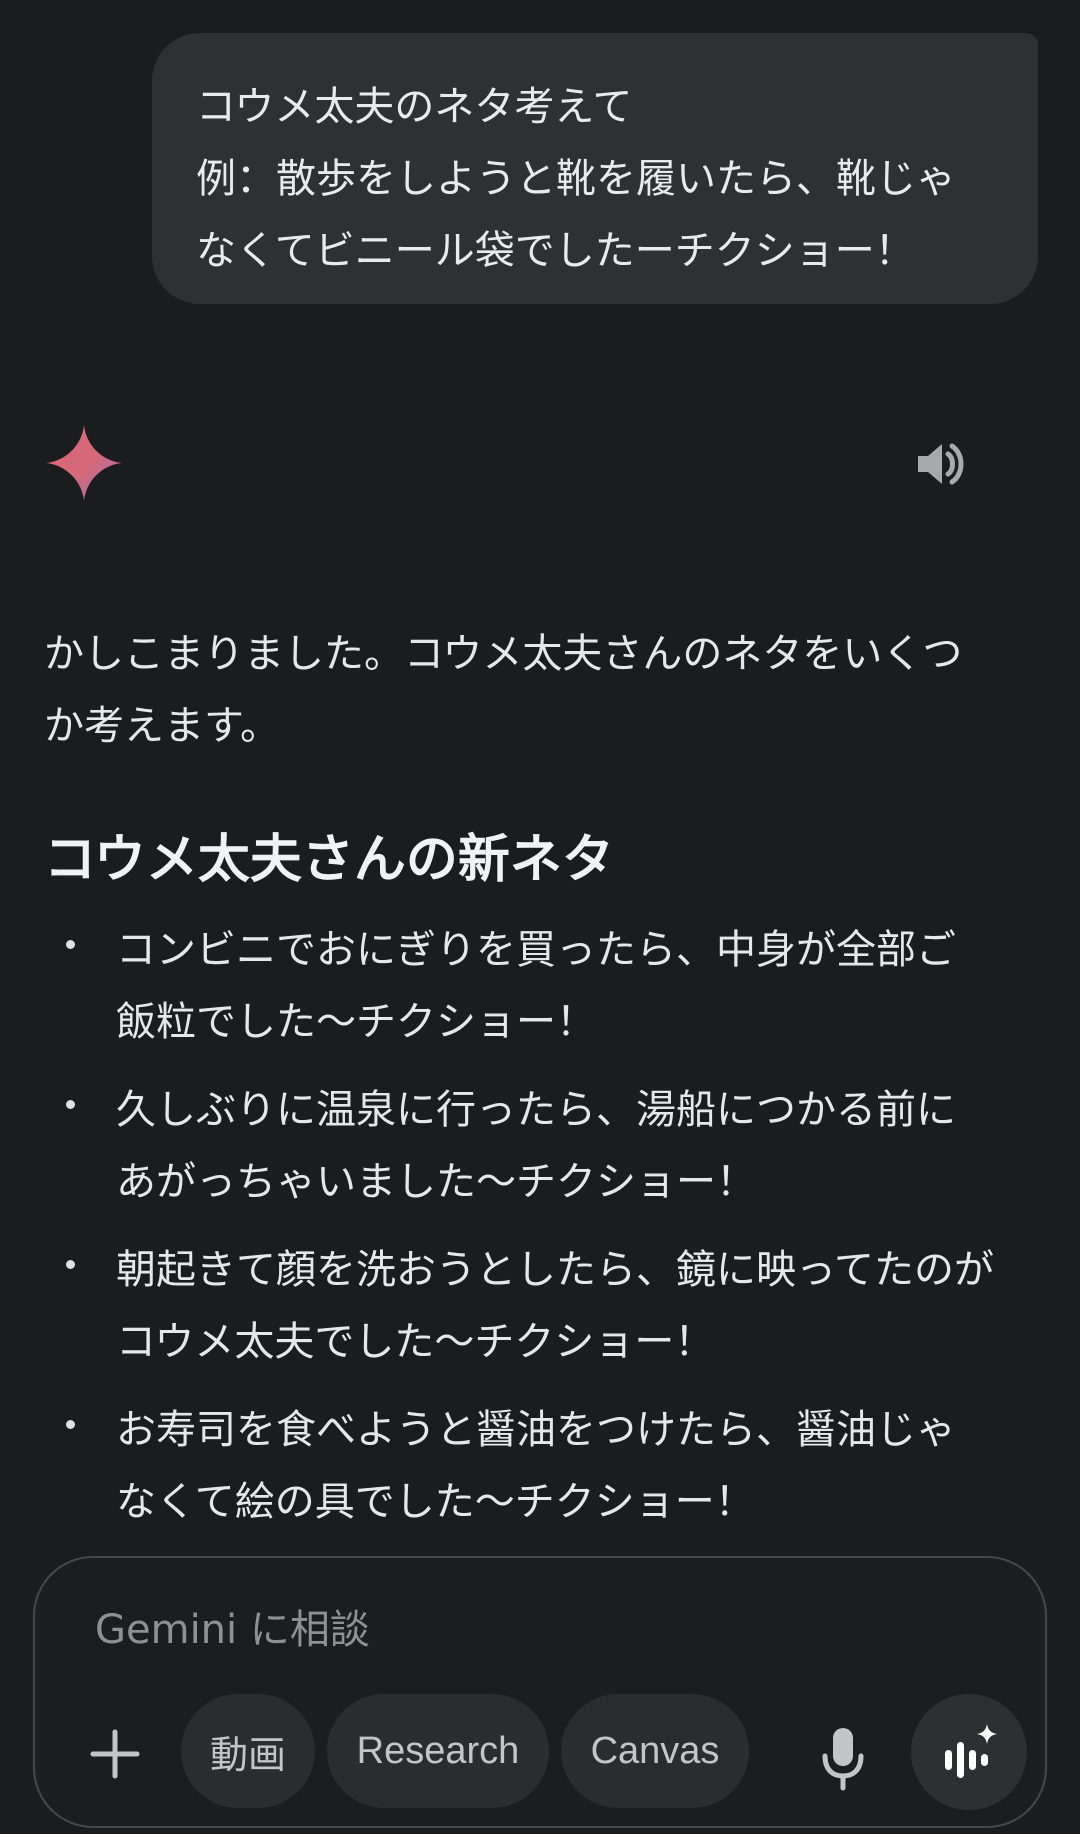  Describe the element at coordinates (540, 1692) in the screenshot. I see `prompt-composer: 動画 Research Canvas` at that location.